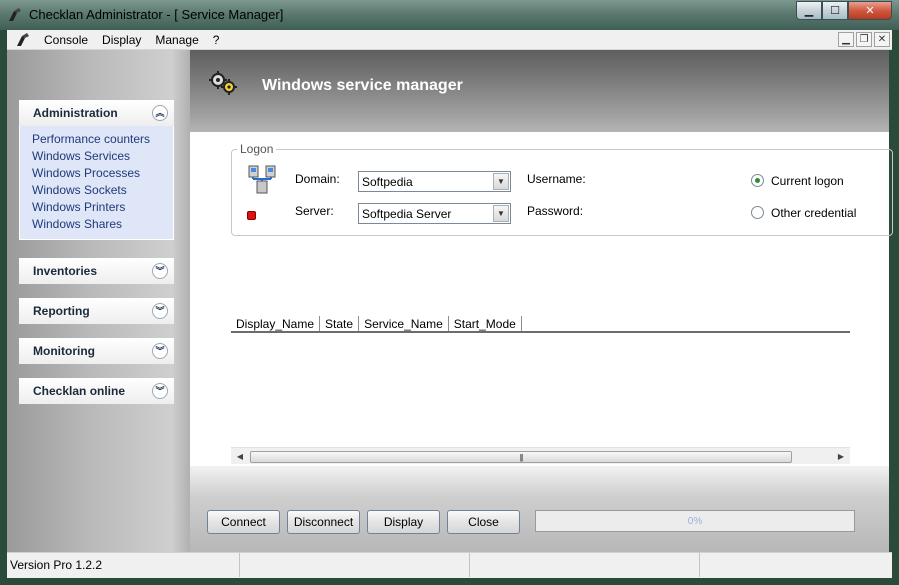  I want to click on server-select-value: Softpedia Server, so click(407, 213).